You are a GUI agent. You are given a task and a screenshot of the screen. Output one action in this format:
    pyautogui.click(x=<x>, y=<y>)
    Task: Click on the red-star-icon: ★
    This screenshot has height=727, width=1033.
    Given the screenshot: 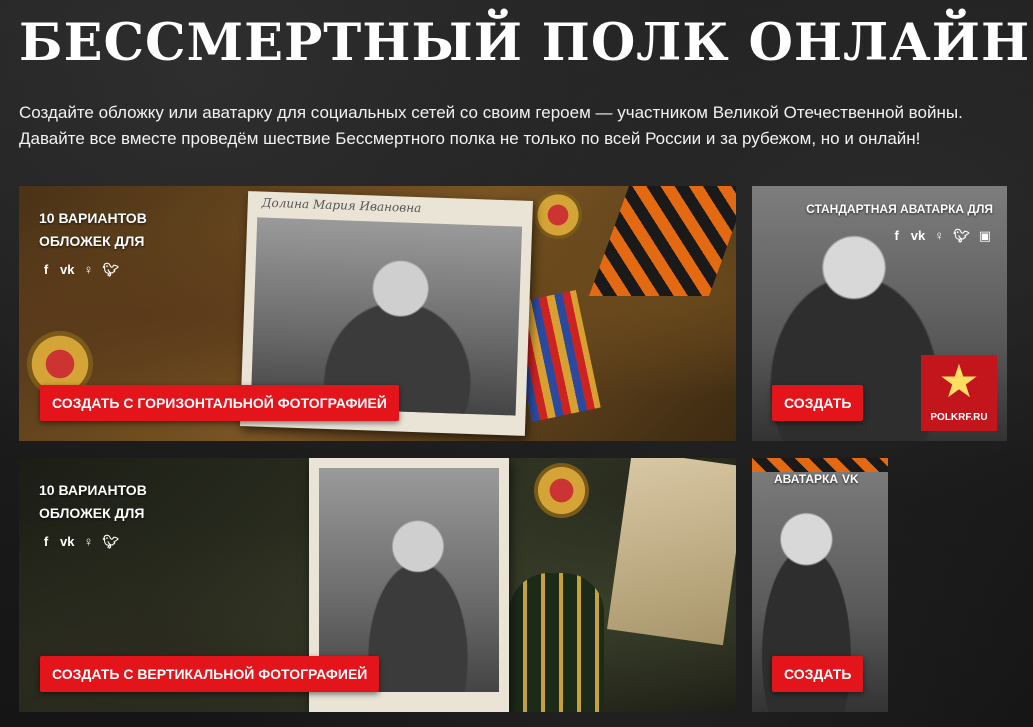 What is the action you would take?
    pyautogui.click(x=959, y=381)
    